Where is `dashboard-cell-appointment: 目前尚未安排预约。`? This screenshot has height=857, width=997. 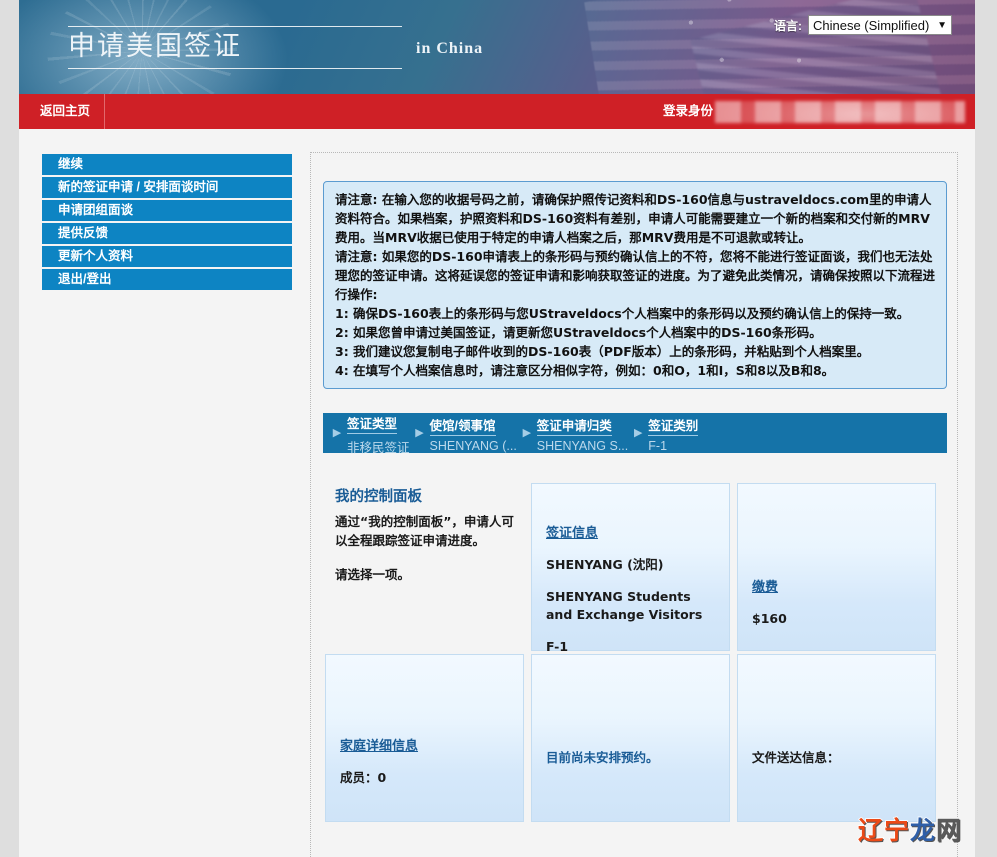 dashboard-cell-appointment: 目前尚未安排预约。 is located at coordinates (632, 738).